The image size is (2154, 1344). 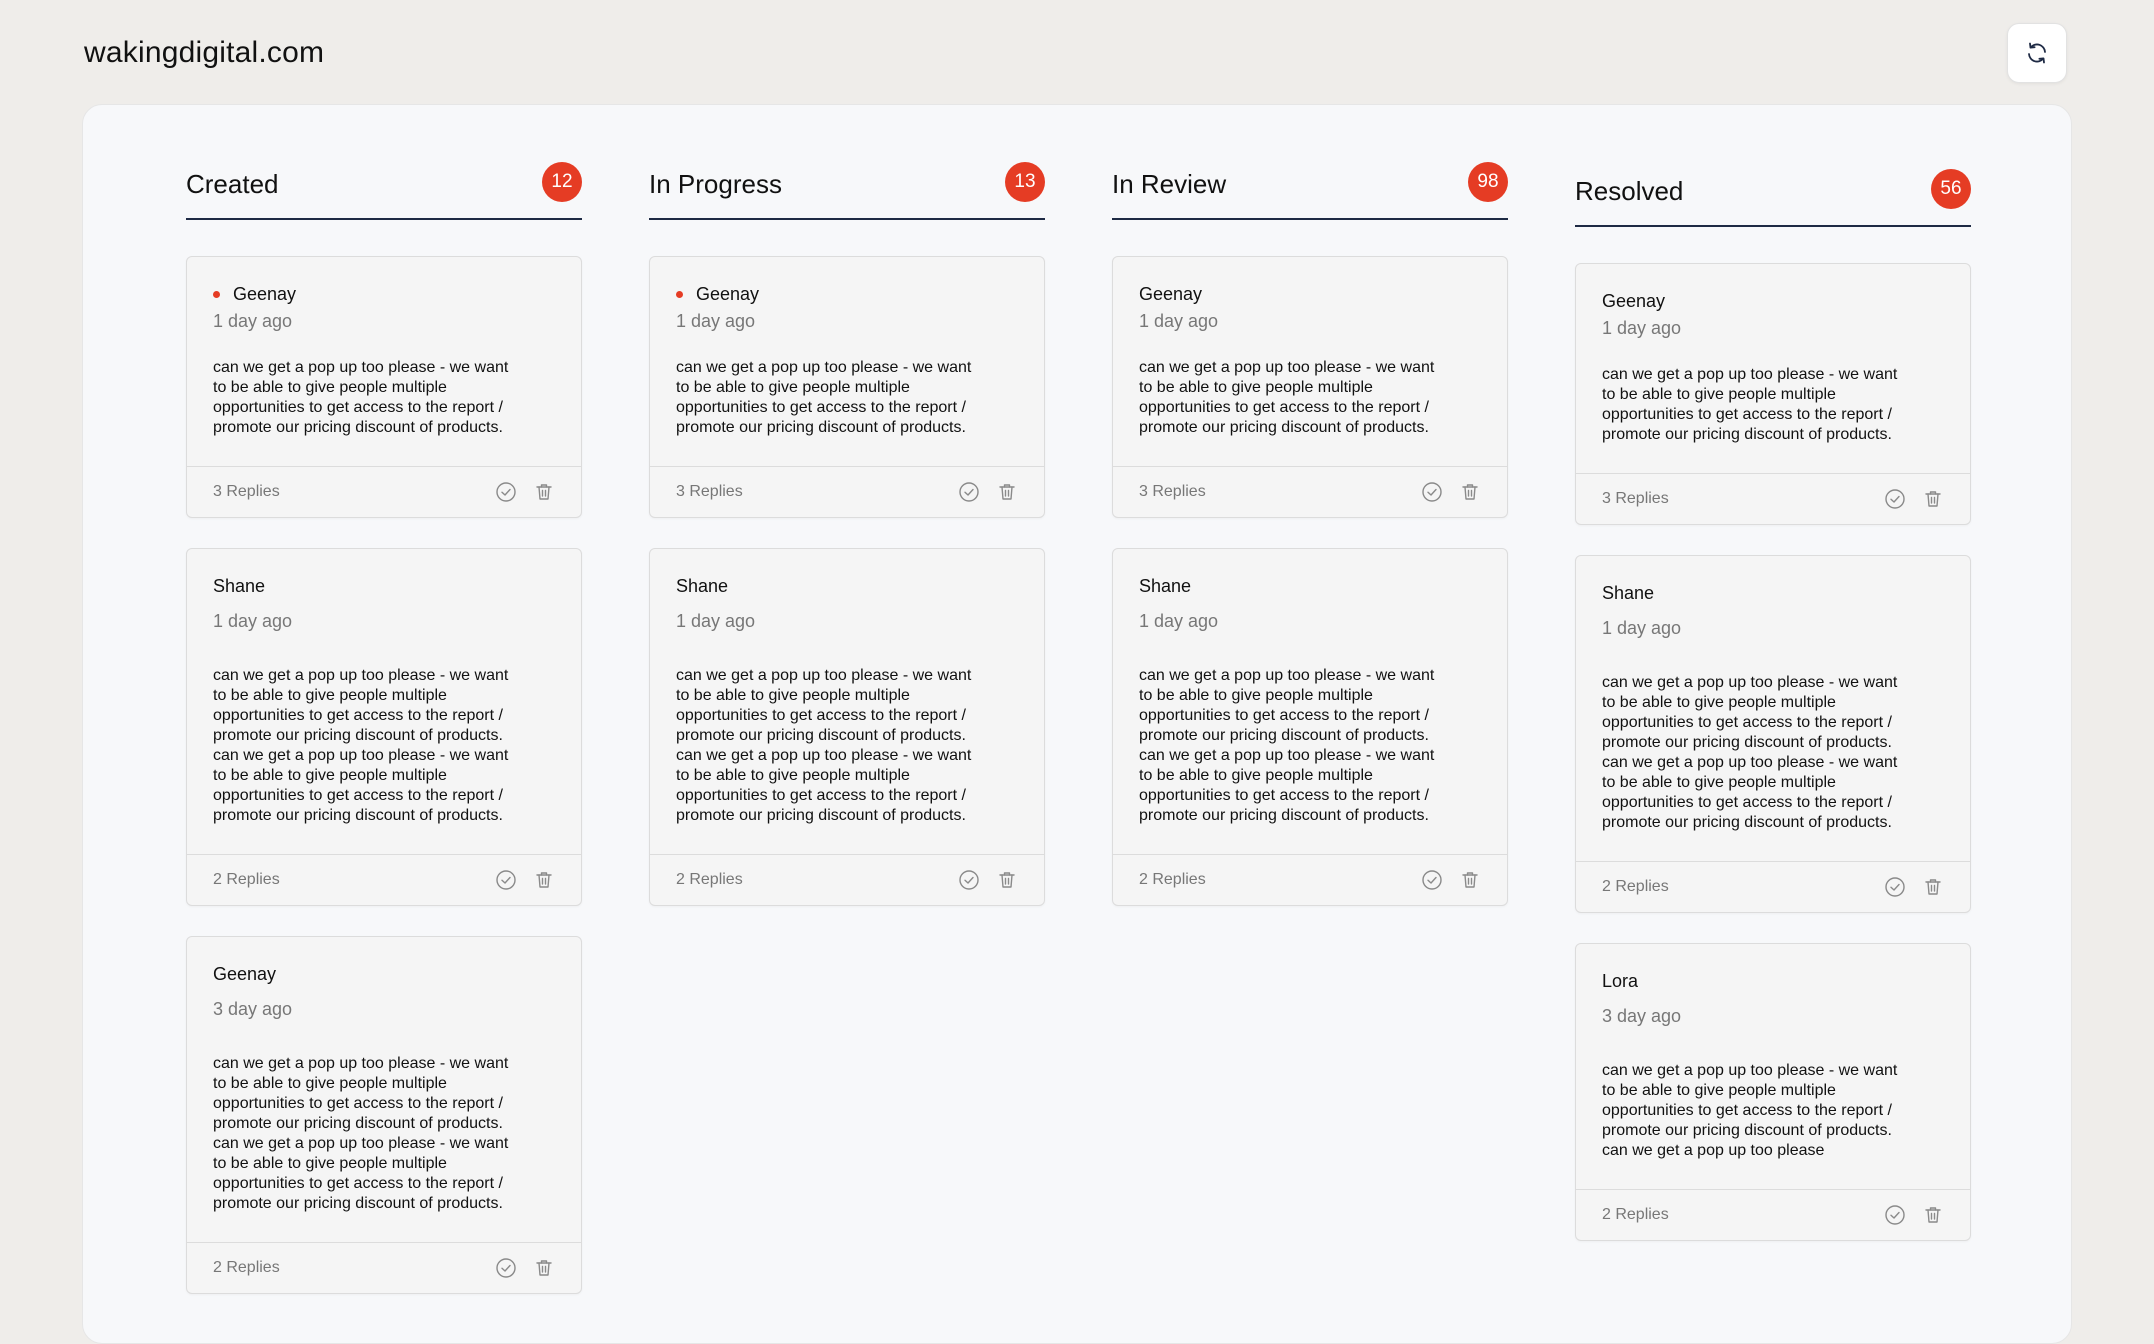 What do you see at coordinates (847, 183) in the screenshot?
I see `column-header: In Progress 13` at bounding box center [847, 183].